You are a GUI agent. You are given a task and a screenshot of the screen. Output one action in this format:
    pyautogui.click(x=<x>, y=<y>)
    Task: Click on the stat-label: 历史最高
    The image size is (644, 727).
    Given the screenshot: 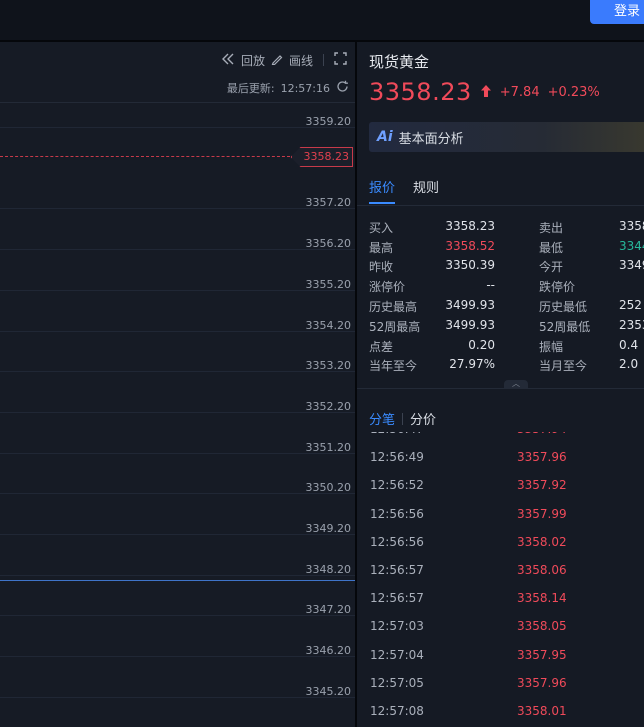 What is the action you would take?
    pyautogui.click(x=393, y=307)
    